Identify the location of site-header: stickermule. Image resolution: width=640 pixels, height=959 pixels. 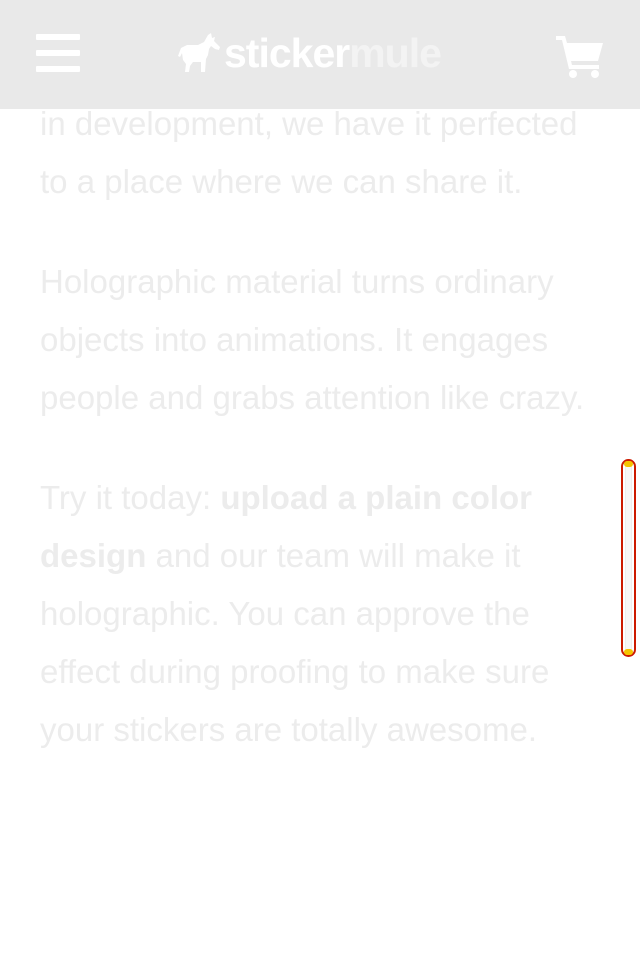
(320, 54).